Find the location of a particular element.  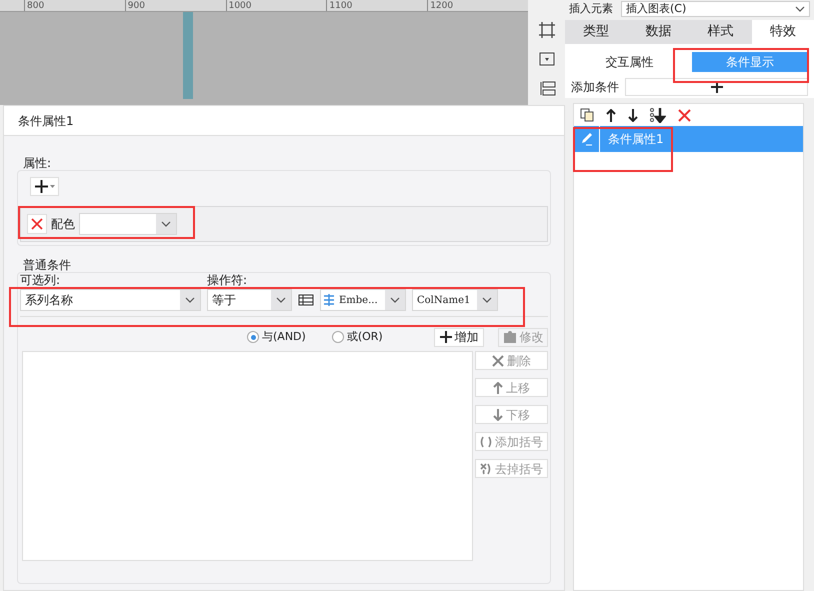

field-label: 操作符: is located at coordinates (227, 280).